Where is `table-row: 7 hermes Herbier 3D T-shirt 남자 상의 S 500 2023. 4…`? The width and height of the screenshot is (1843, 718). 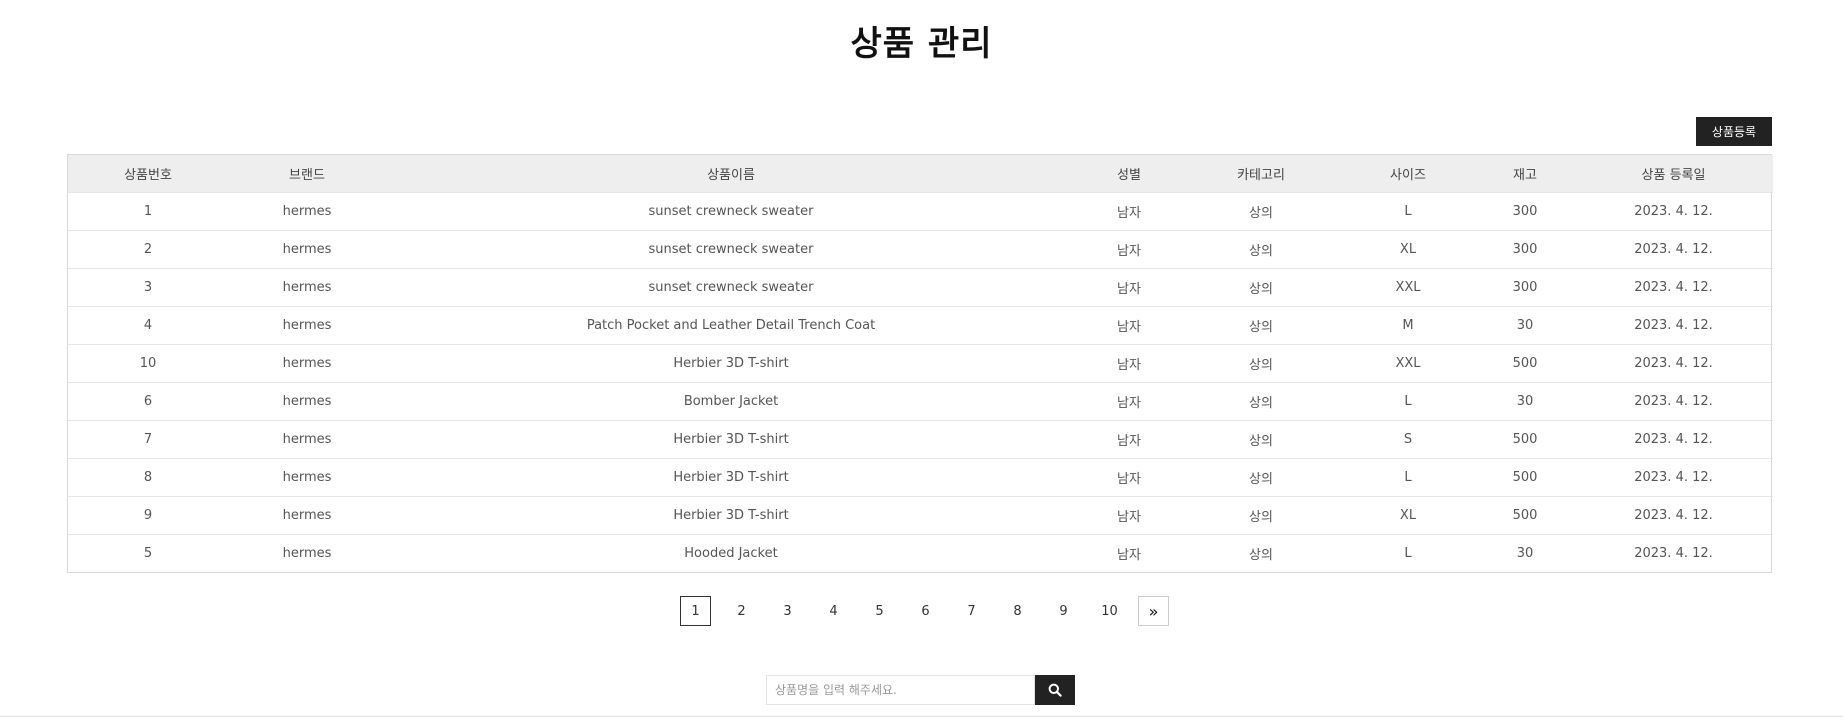
table-row: 7 hermes Herbier 3D T-shirt 남자 상의 S 500 2023. 4… is located at coordinates (920, 439).